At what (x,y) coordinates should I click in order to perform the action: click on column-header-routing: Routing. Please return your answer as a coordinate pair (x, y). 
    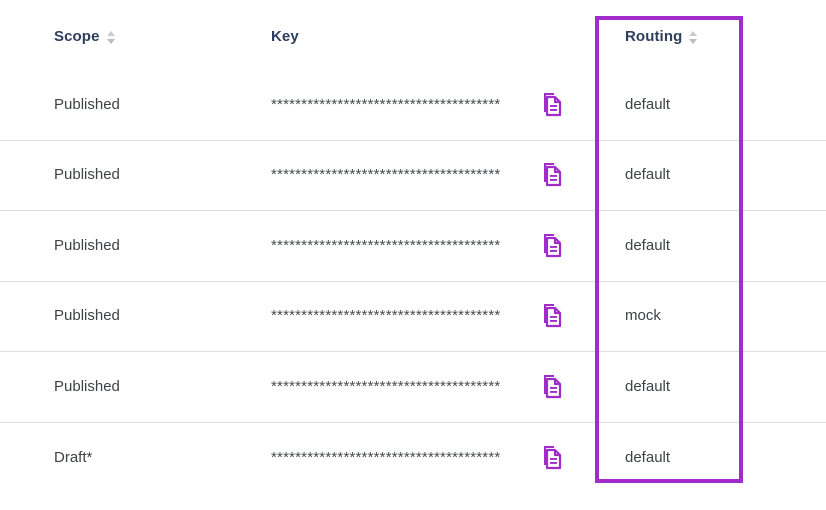
    Looking at the image, I should click on (661, 37).